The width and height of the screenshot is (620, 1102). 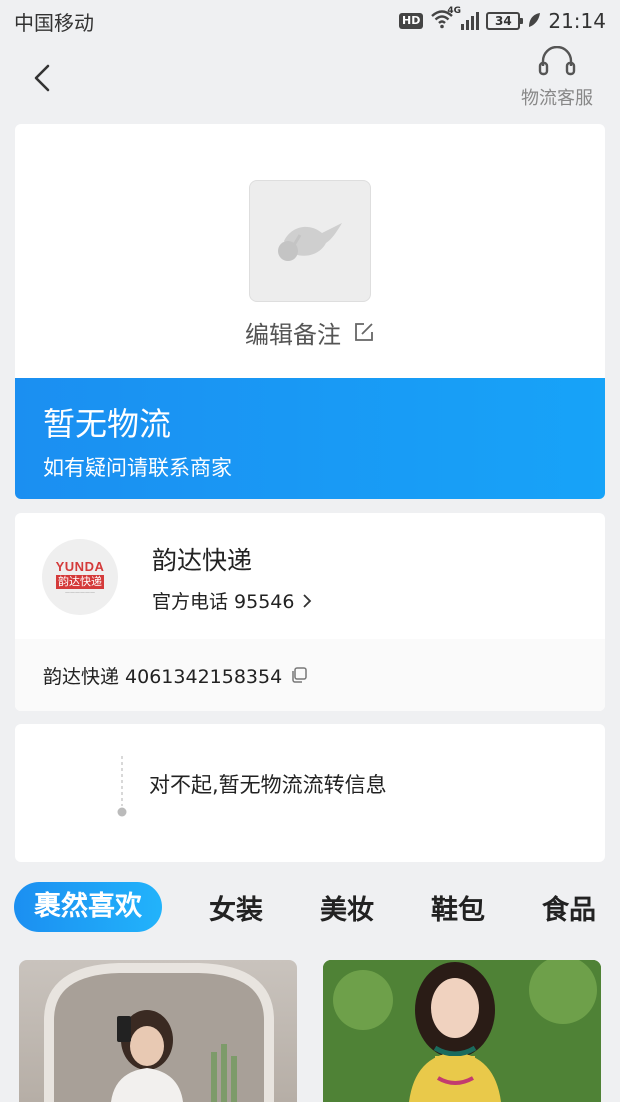 I want to click on signal-icon: 4G, so click(x=463, y=18).